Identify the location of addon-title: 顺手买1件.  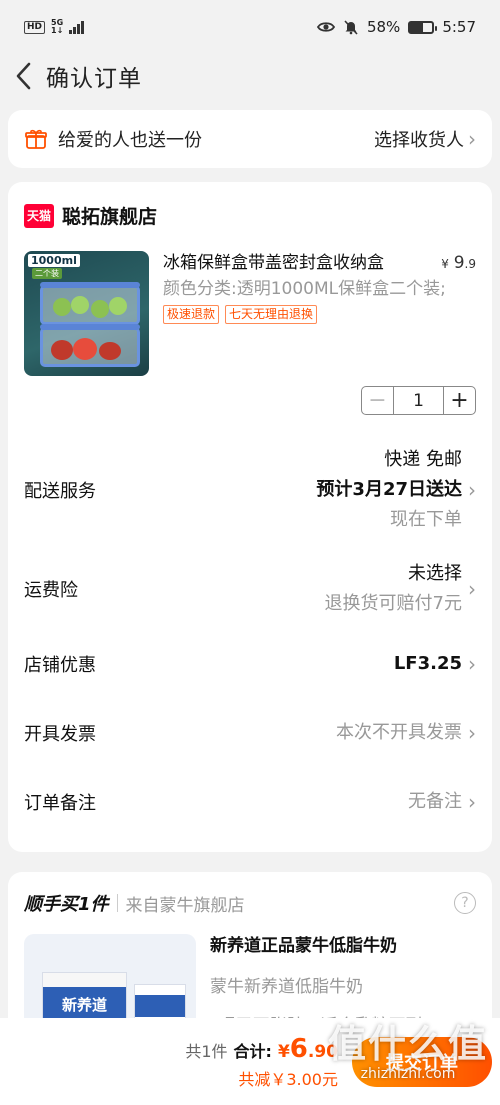
(66, 904).